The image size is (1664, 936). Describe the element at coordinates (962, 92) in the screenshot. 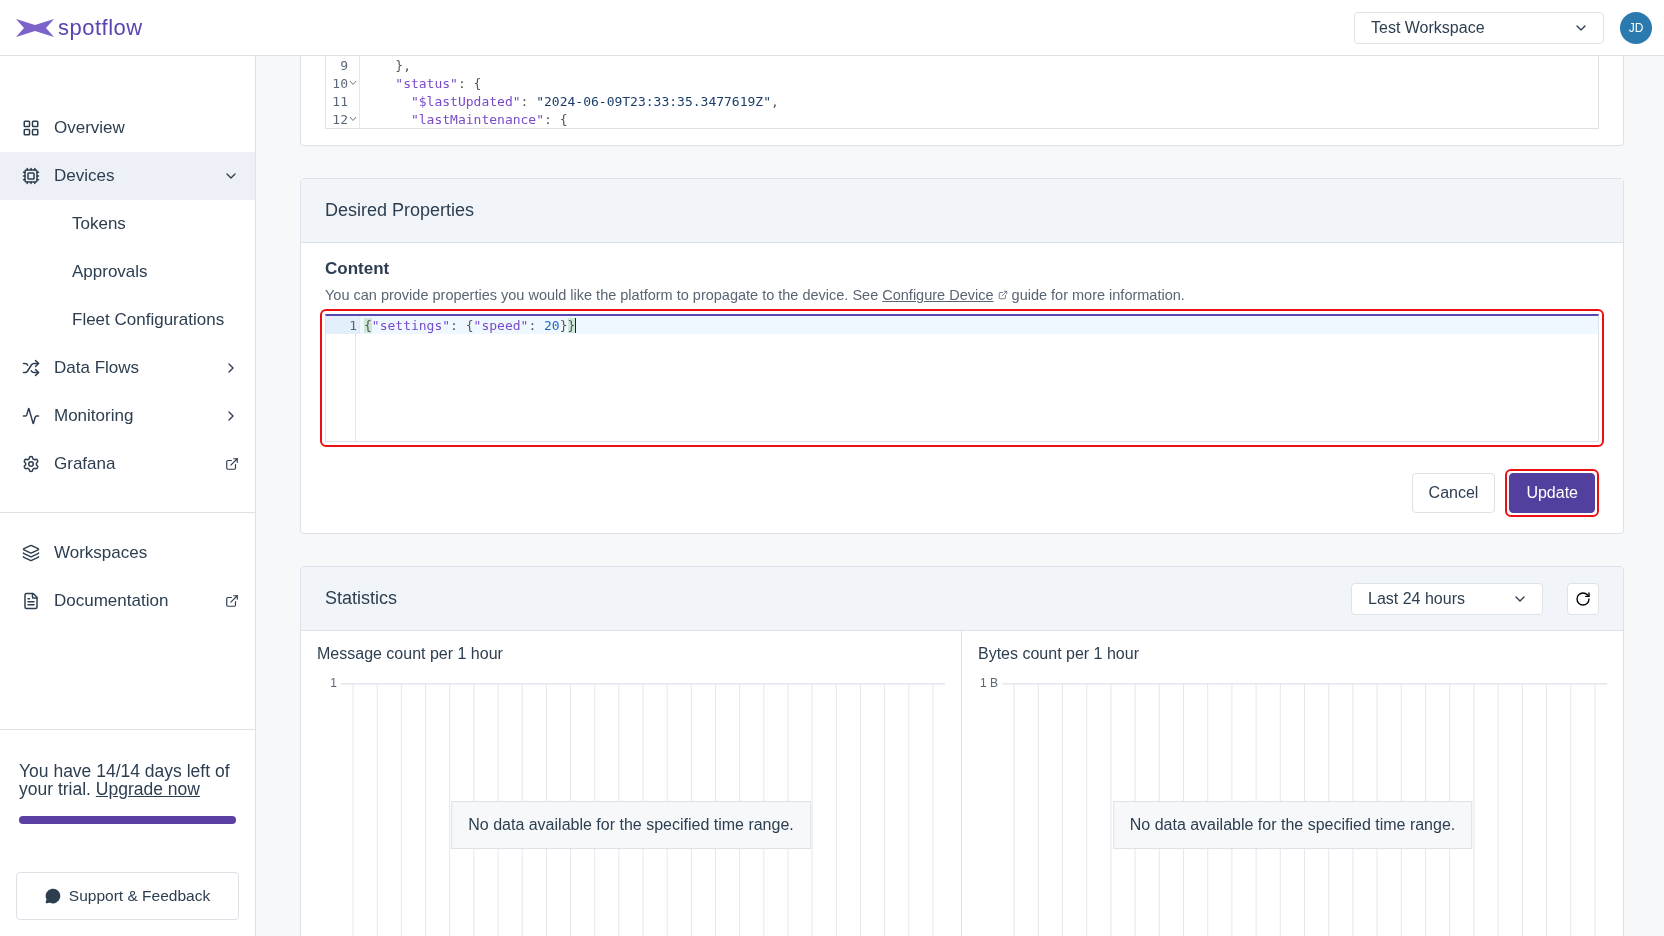

I see `code-editor: 9 }, 10 "status": { 11 "$lastUpdated": "2024-06-09T23:33:35.3477619Z", 12 "lastMaintenance": {` at that location.